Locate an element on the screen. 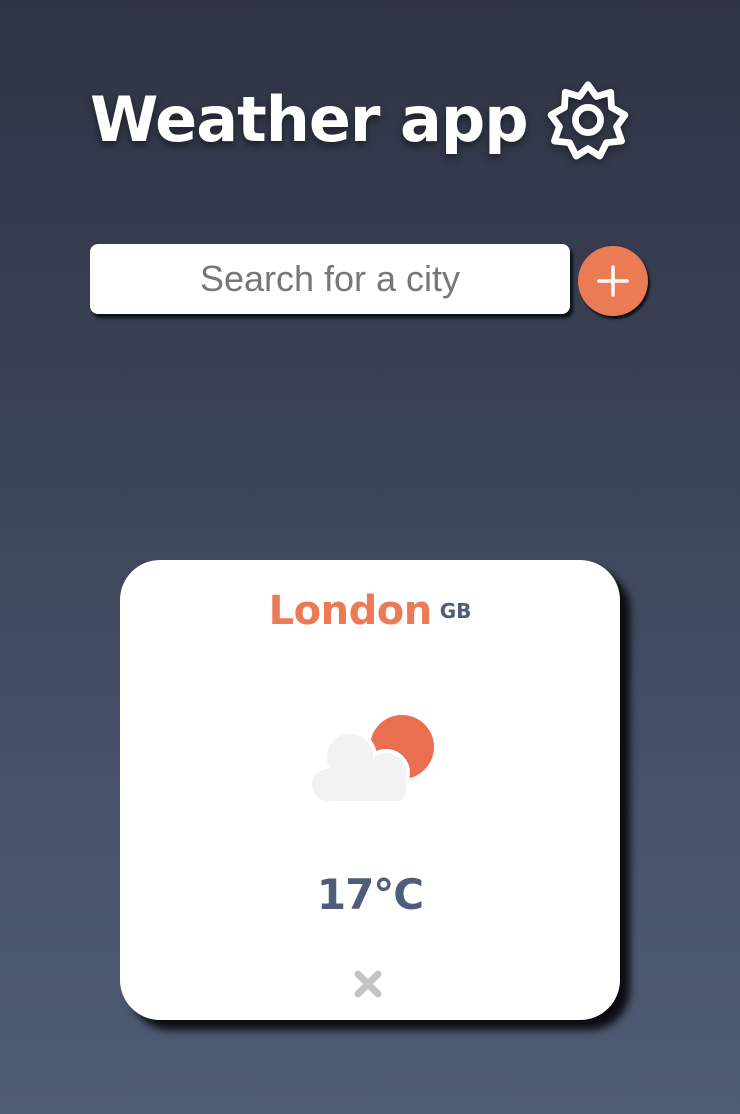 This screenshot has width=740, height=1114. app-title: Weather app is located at coordinates (309, 119).